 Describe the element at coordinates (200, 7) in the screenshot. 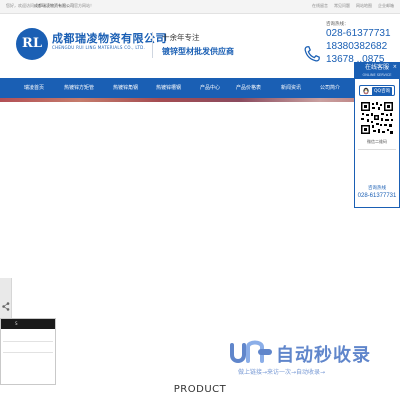

I see `top-bar: 您好，欢迎访问成都瑞凌物资有限公司官方网站！ 在线留言 常见问题 网站地图 企业邮箱` at that location.